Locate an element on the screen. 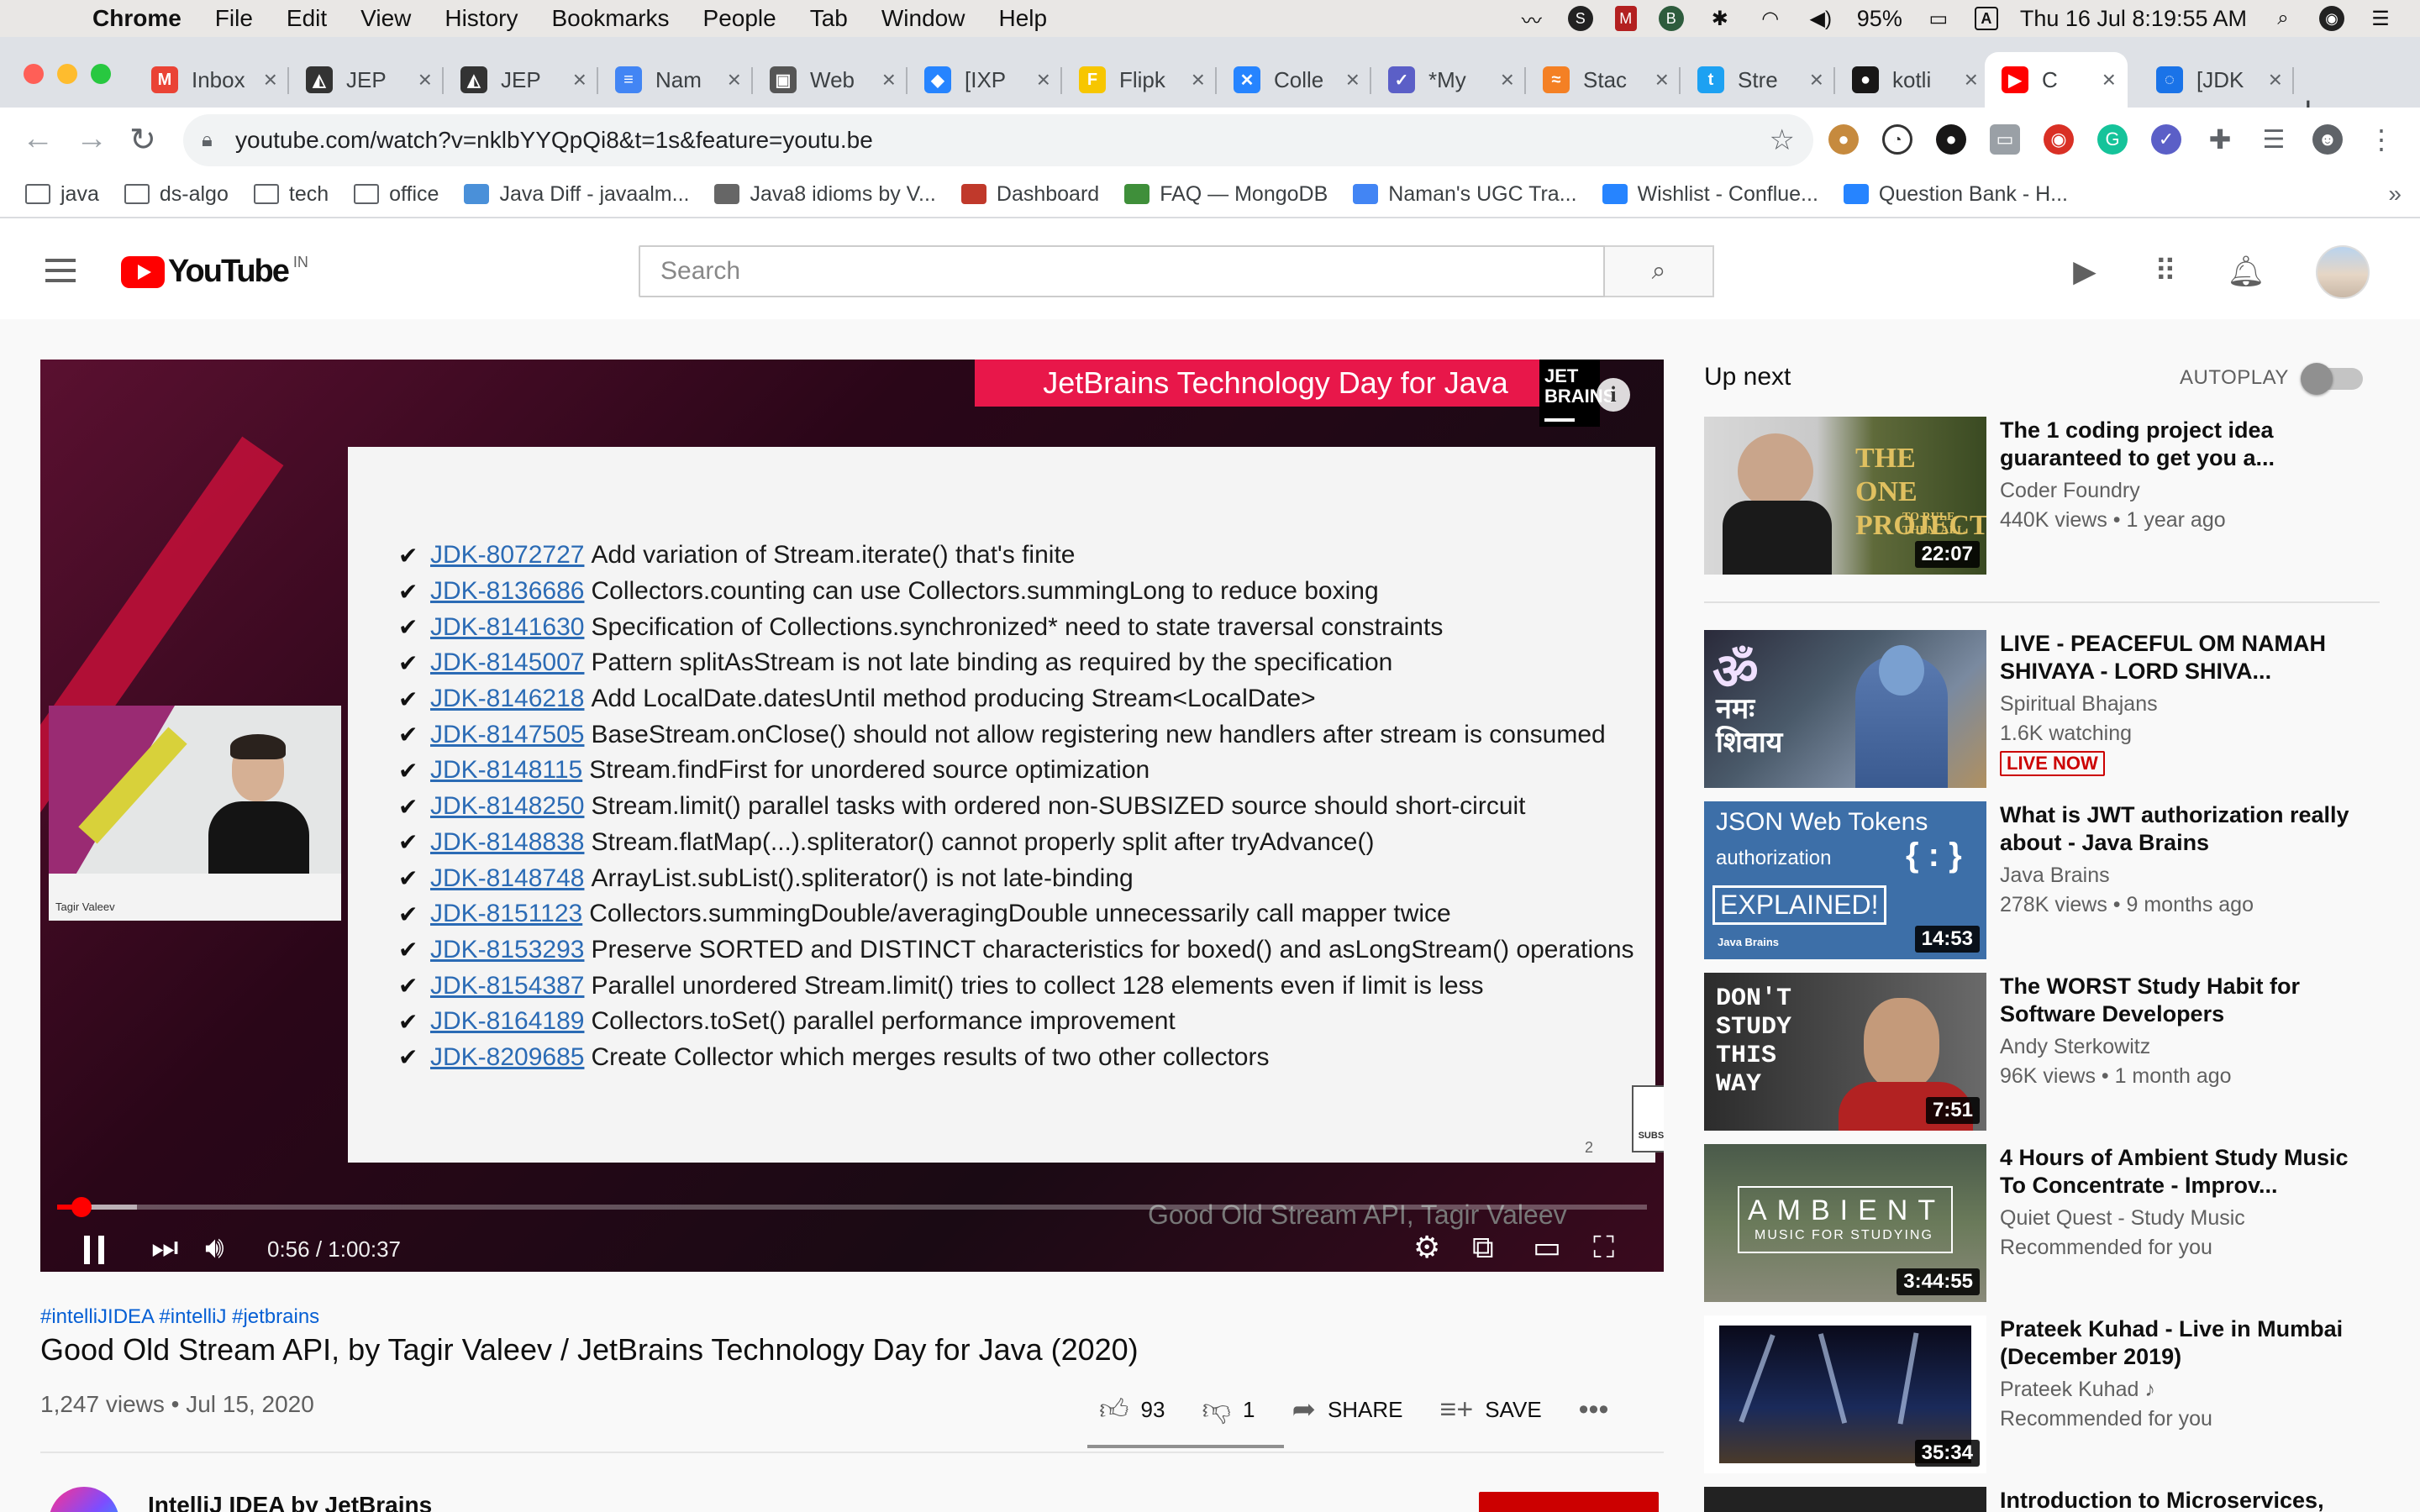 The image size is (2420, 1512). fullscreen-icon: ⛶ is located at coordinates (1603, 1248).